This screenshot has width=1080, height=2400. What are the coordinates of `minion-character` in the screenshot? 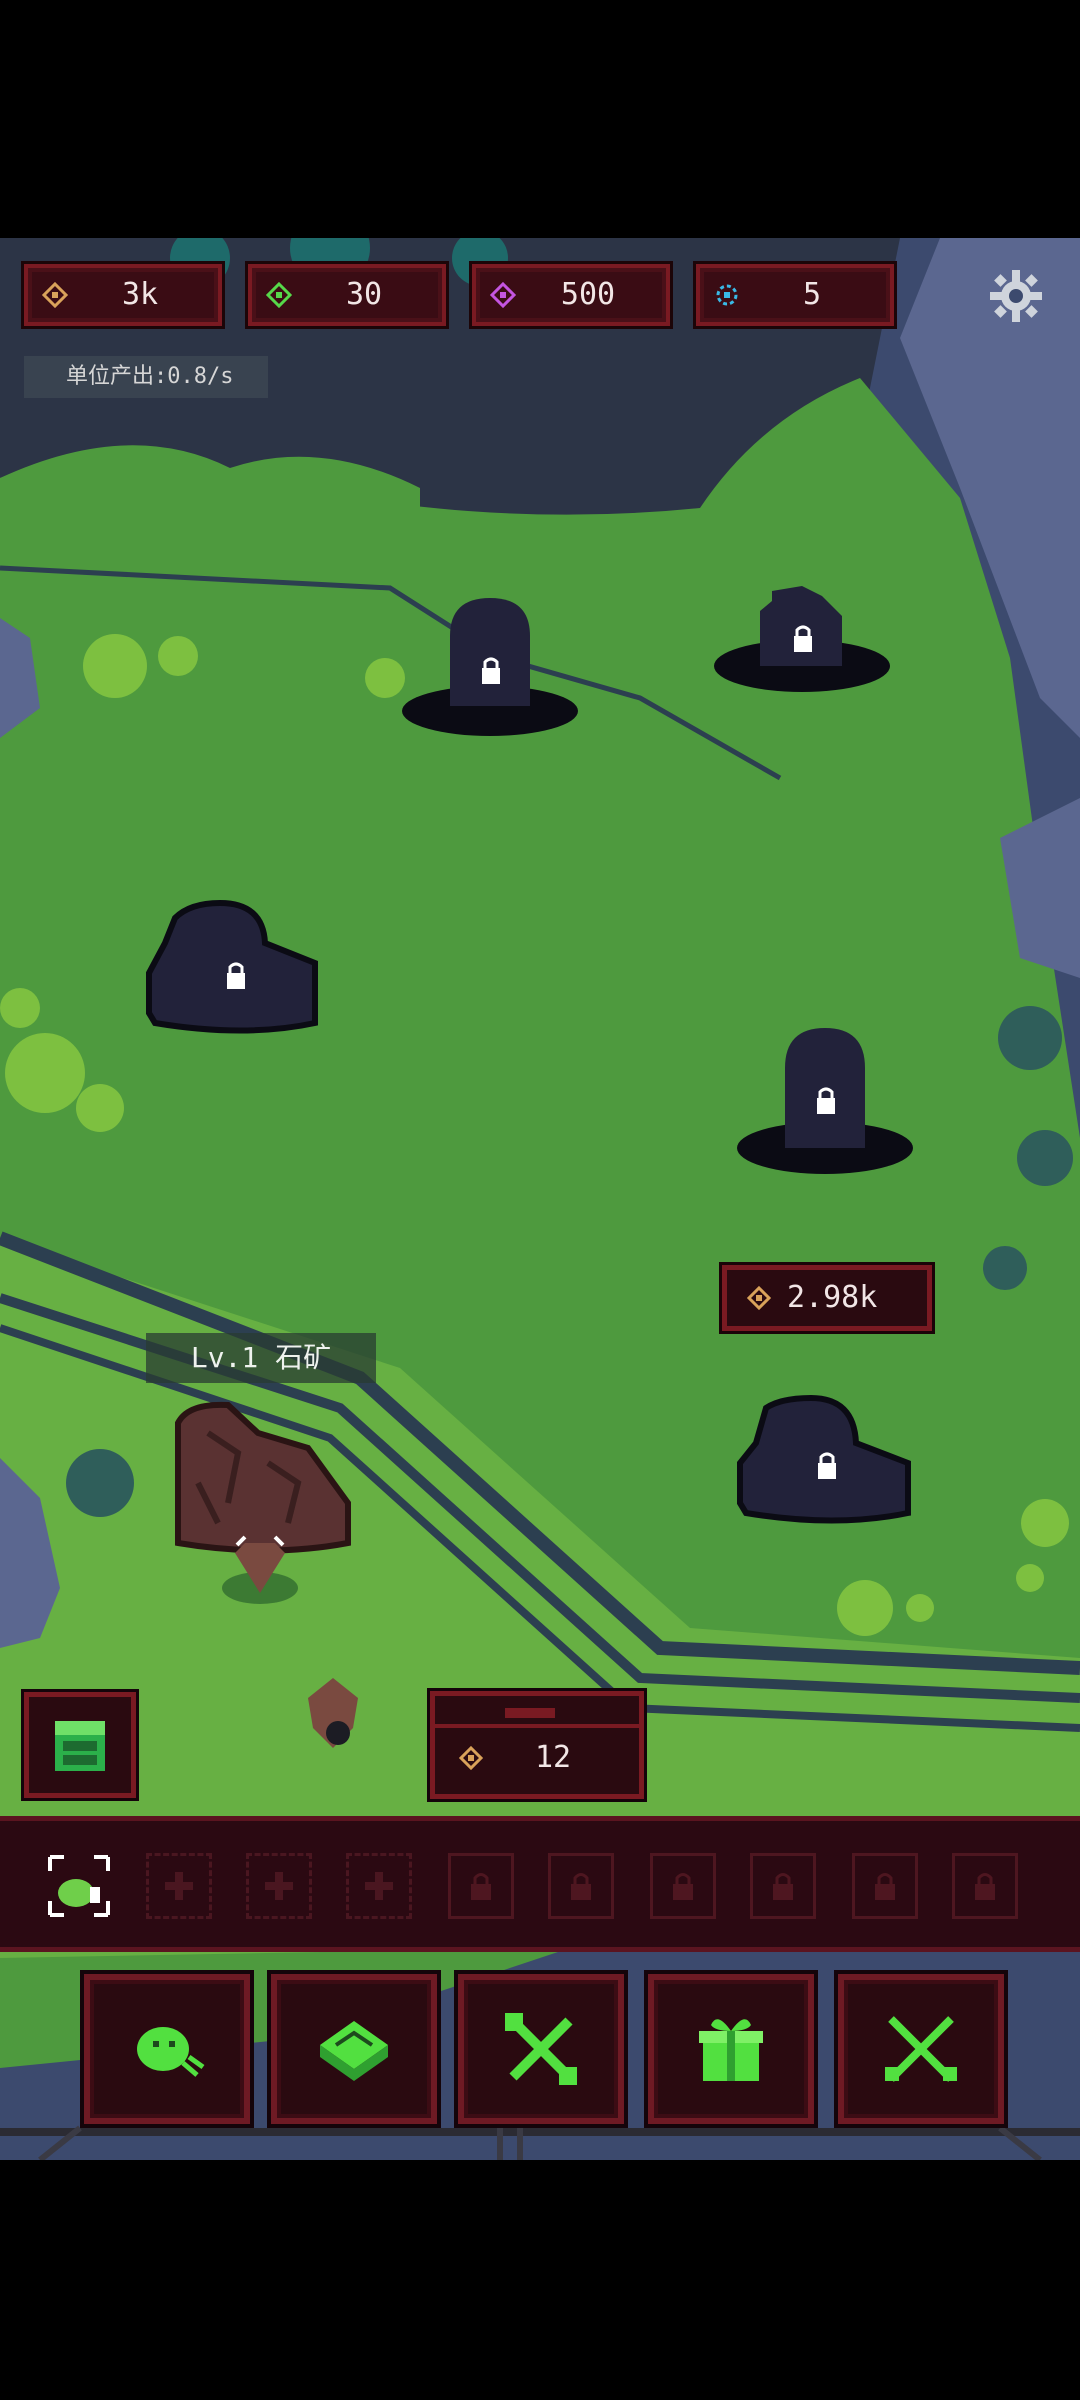 It's located at (260, 1569).